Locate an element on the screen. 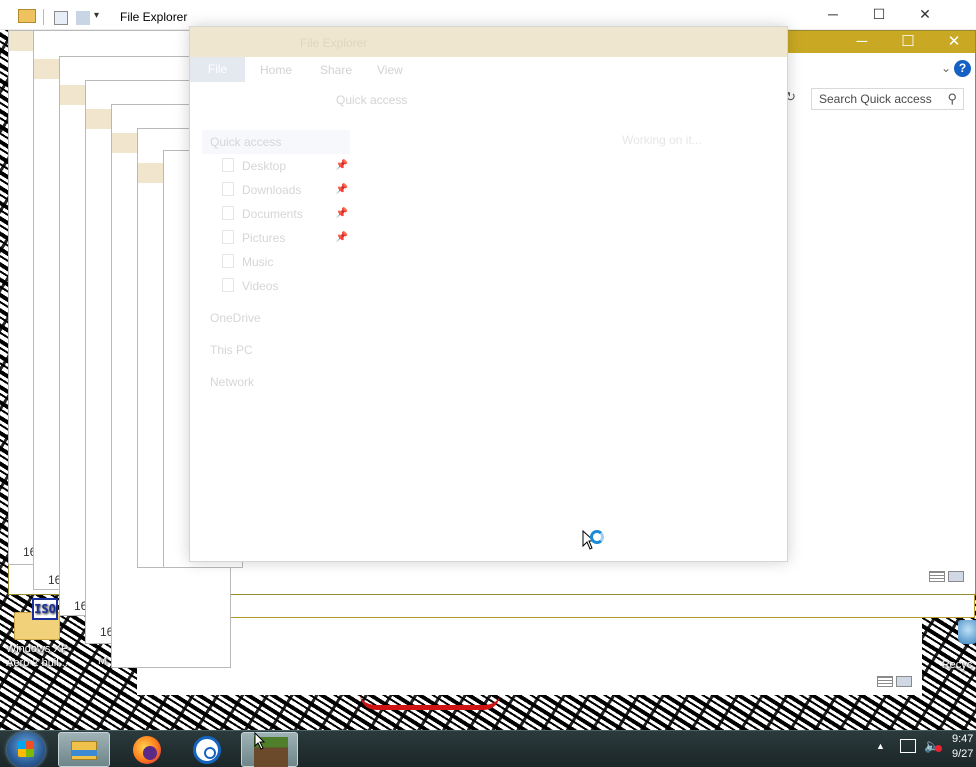 This screenshot has width=976, height=767. help-button: ? is located at coordinates (962, 68).